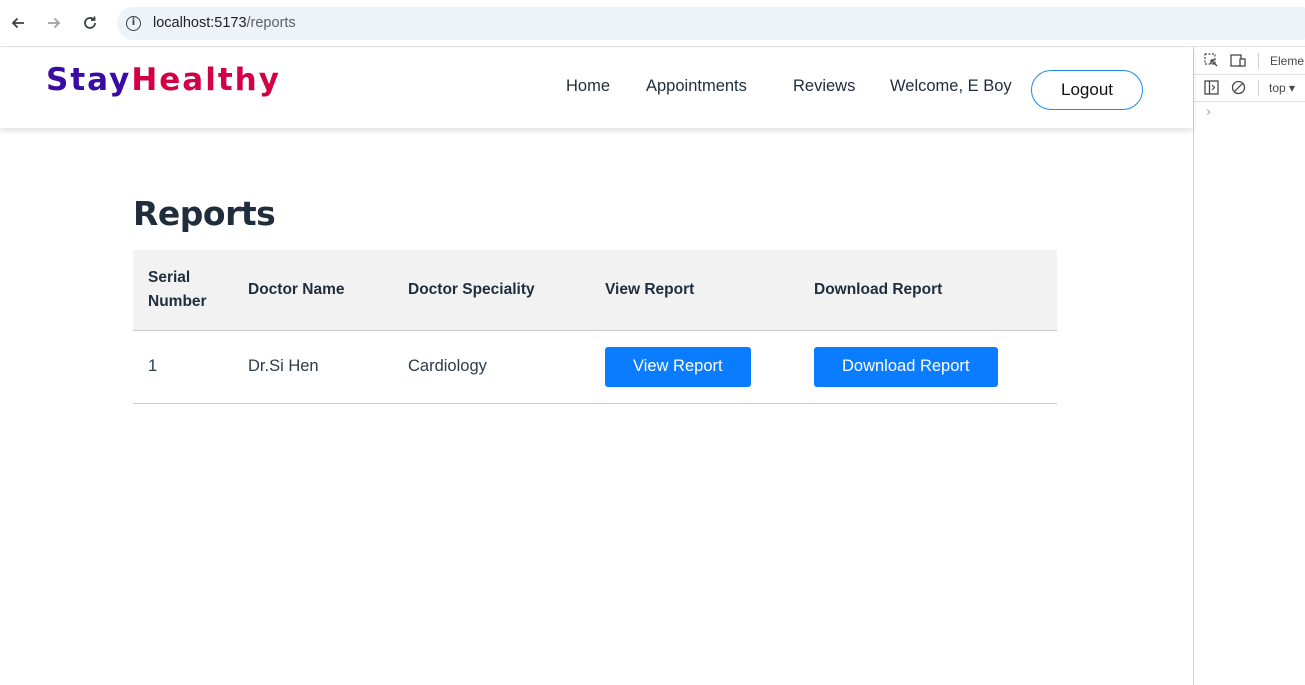  What do you see at coordinates (200, 23) in the screenshot?
I see `url-host: localhost:5173` at bounding box center [200, 23].